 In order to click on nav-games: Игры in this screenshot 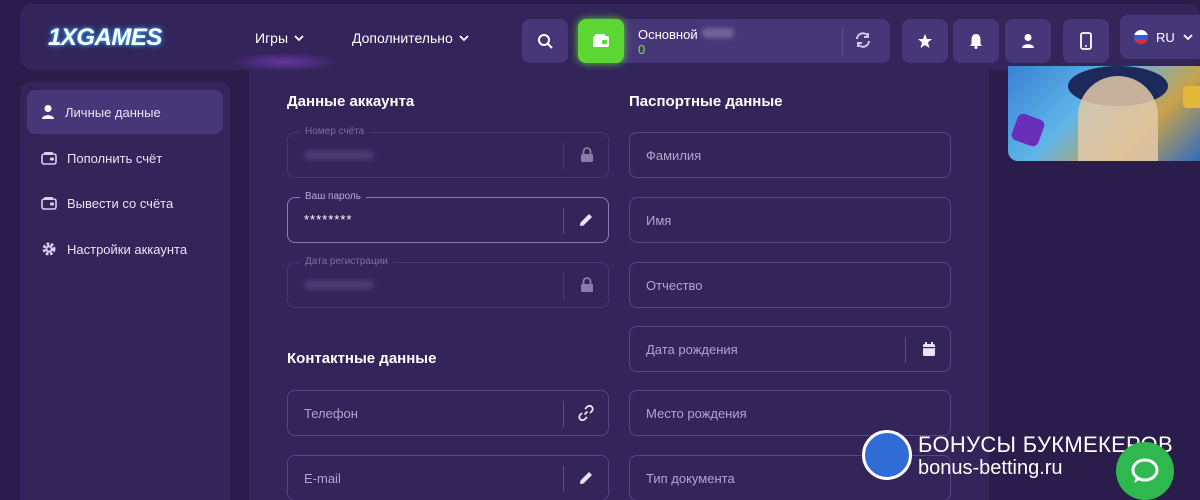, I will do `click(279, 38)`.